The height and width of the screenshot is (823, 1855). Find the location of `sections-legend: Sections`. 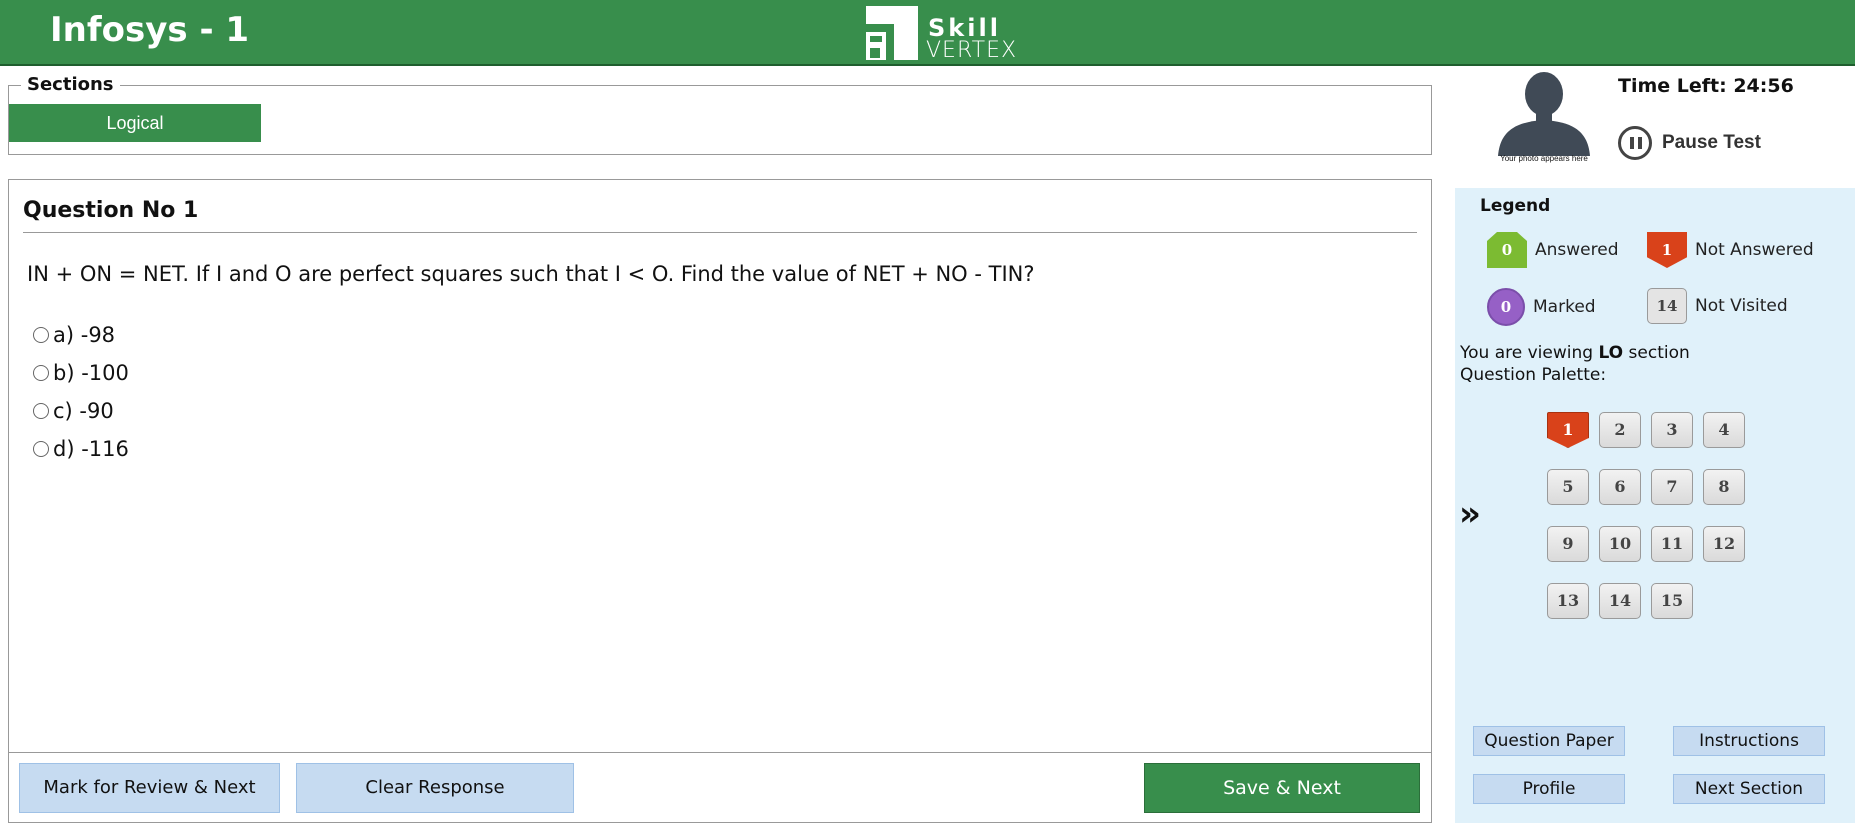

sections-legend: Sections is located at coordinates (70, 84).